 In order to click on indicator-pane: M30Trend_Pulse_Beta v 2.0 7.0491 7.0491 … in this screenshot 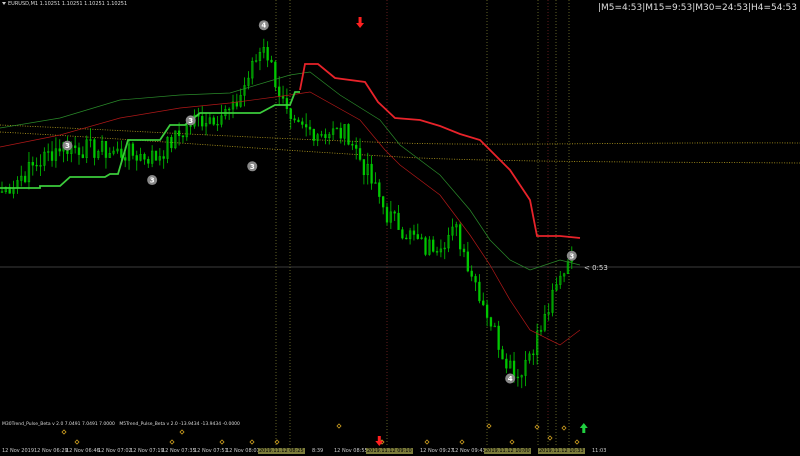, I will do `click(400, 433)`.